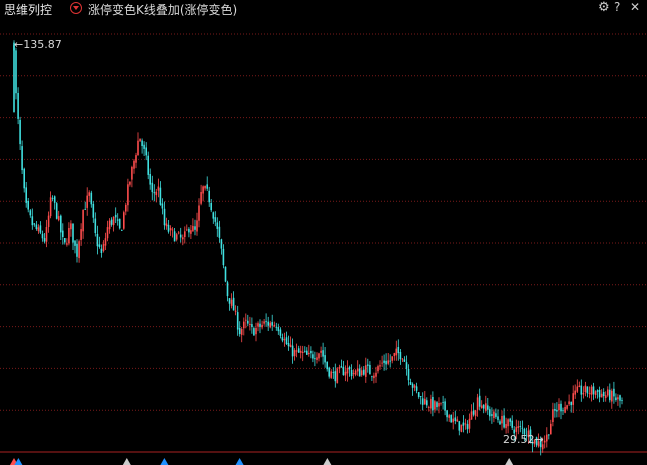 The image size is (647, 465). I want to click on gear-icon: ⚙, so click(604, 7).